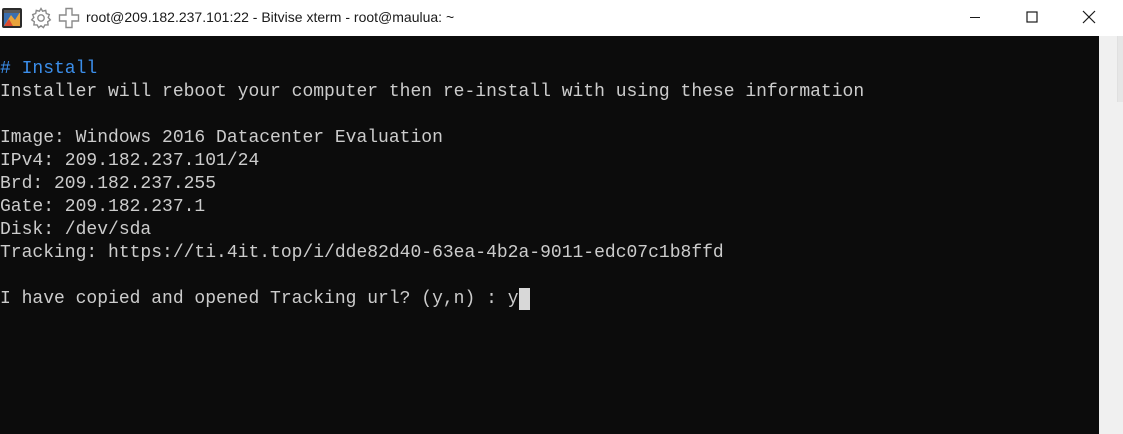 The height and width of the screenshot is (434, 1123). I want to click on close-button, so click(1089, 17).